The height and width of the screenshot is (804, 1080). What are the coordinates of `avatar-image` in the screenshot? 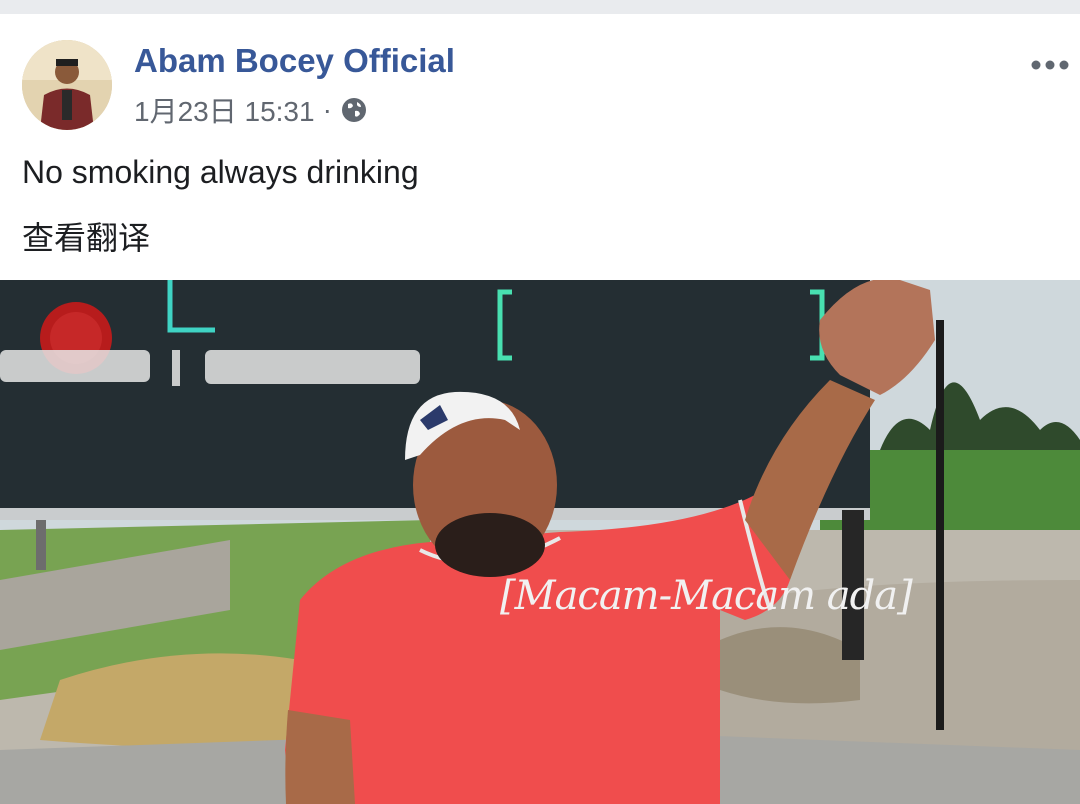 It's located at (67, 85).